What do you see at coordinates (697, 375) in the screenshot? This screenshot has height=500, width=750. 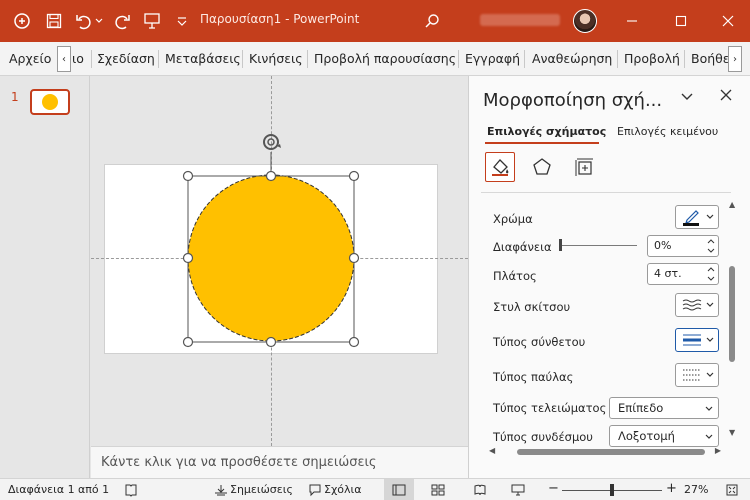 I see `dash-type-dropdown` at bounding box center [697, 375].